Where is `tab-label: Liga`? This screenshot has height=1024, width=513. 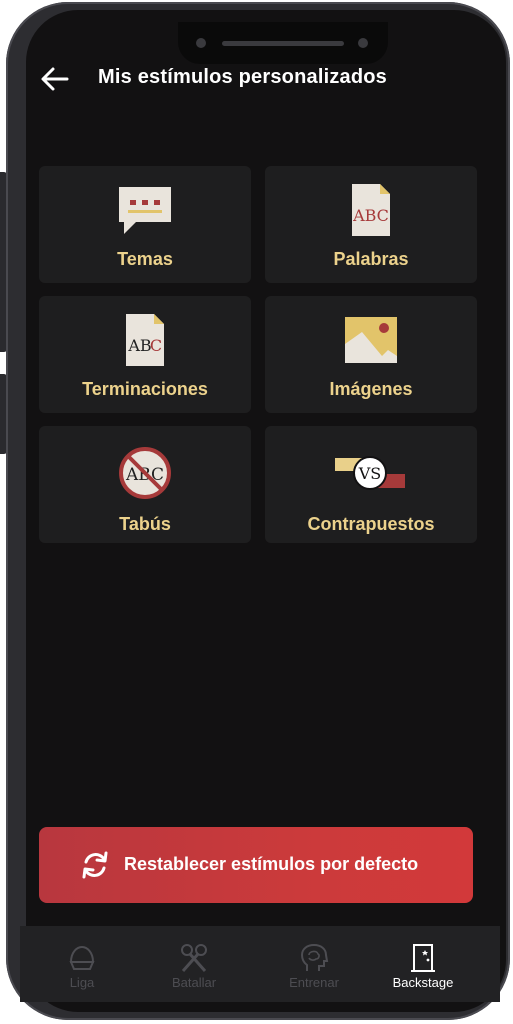 tab-label: Liga is located at coordinates (82, 982).